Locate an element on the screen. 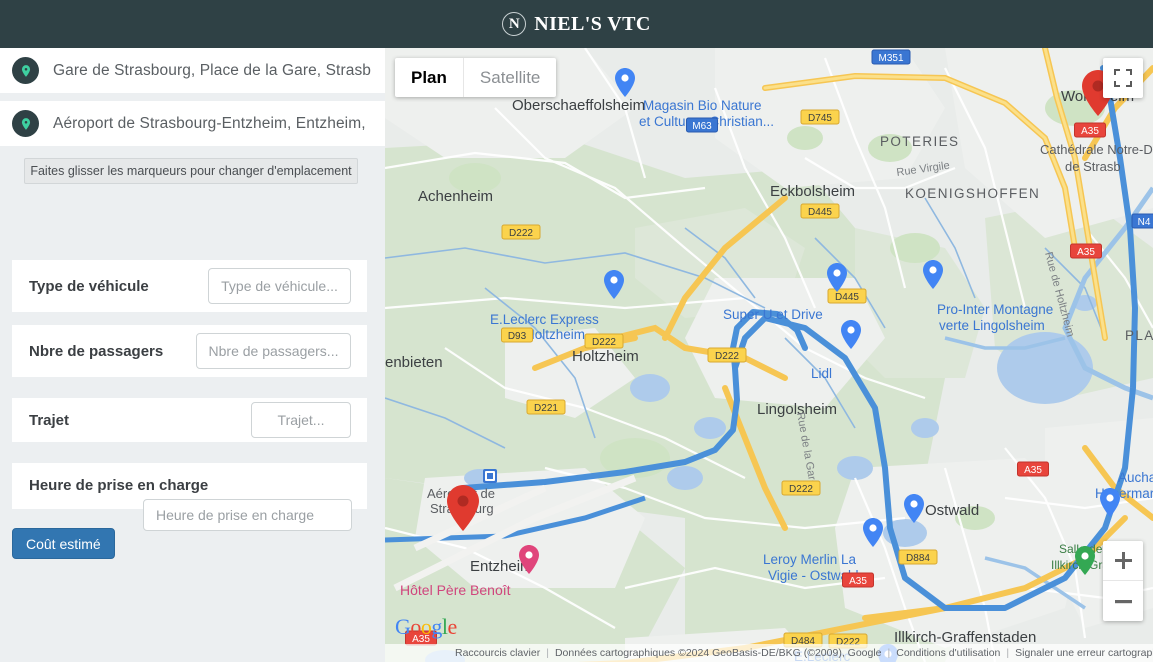  map-type-plan-button: Plan is located at coordinates (429, 77).